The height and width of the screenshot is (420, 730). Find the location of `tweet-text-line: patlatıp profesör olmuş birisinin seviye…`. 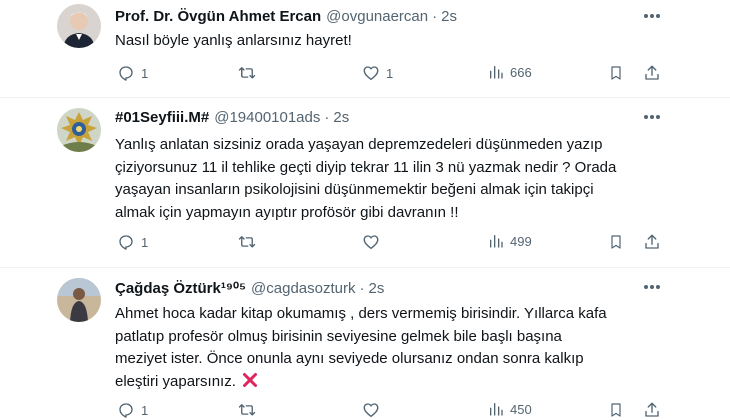

tweet-text-line: patlatıp profesör olmuş birisinin seviye… is located at coordinates (338, 336).